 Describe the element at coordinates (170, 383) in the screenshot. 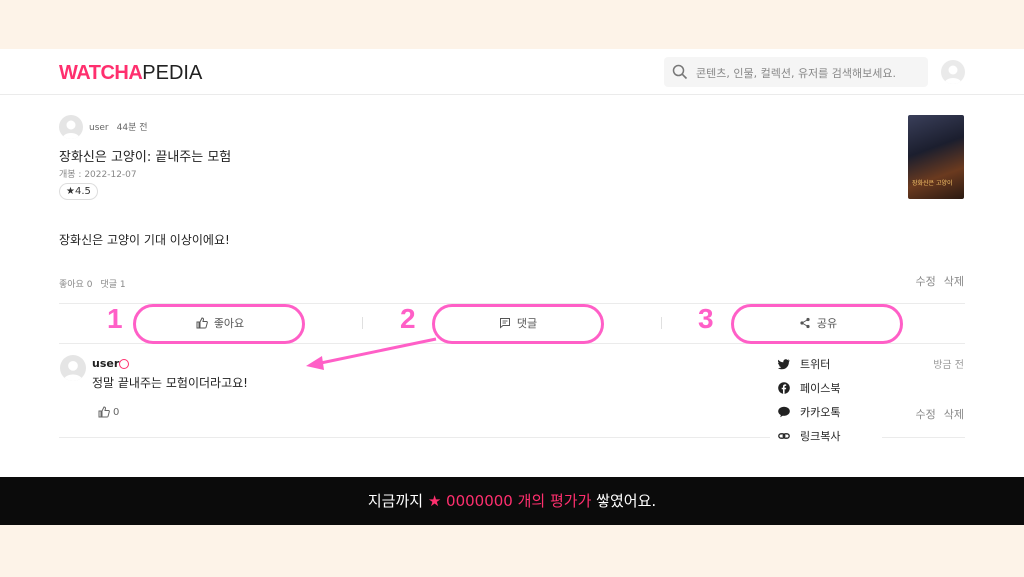

I see `comment-text: 정말 끝내주는 모험이더라고요!` at that location.